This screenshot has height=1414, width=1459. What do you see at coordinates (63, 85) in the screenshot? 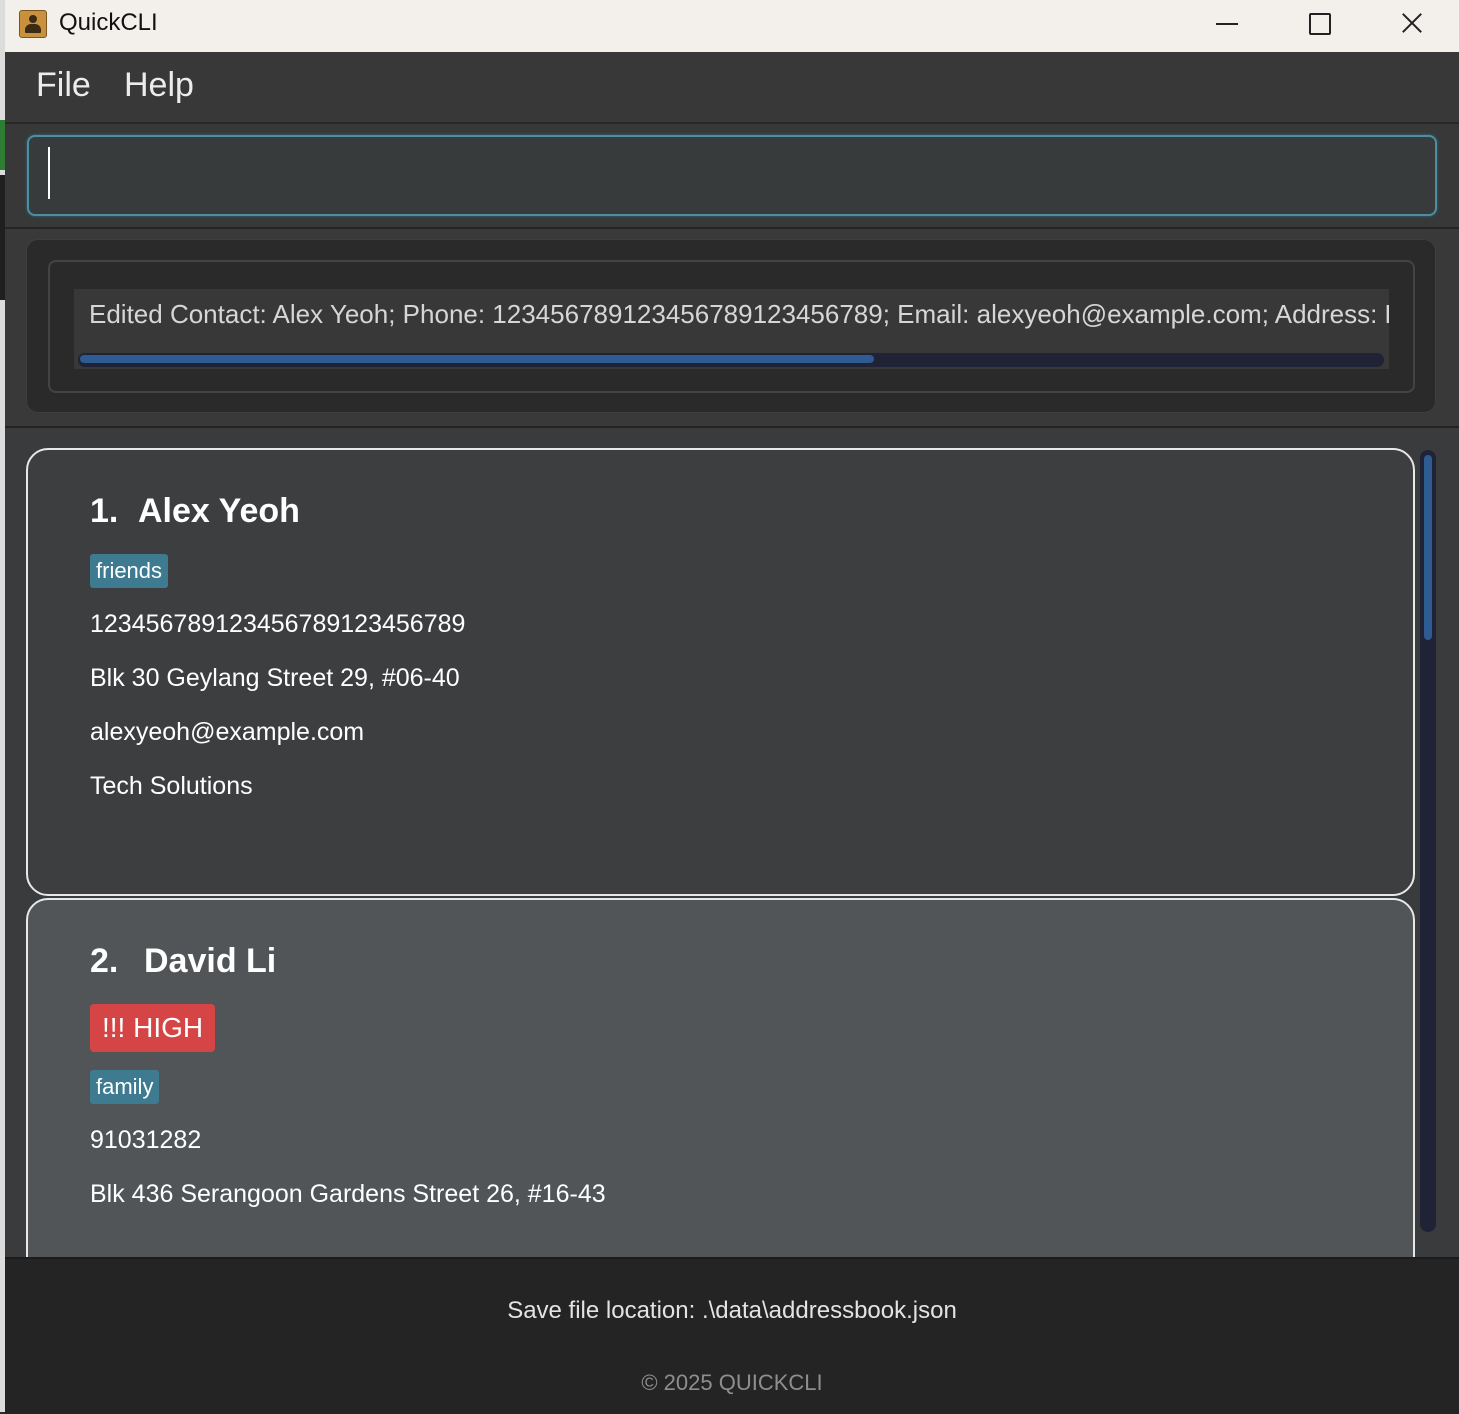
I see `menu-file: File` at bounding box center [63, 85].